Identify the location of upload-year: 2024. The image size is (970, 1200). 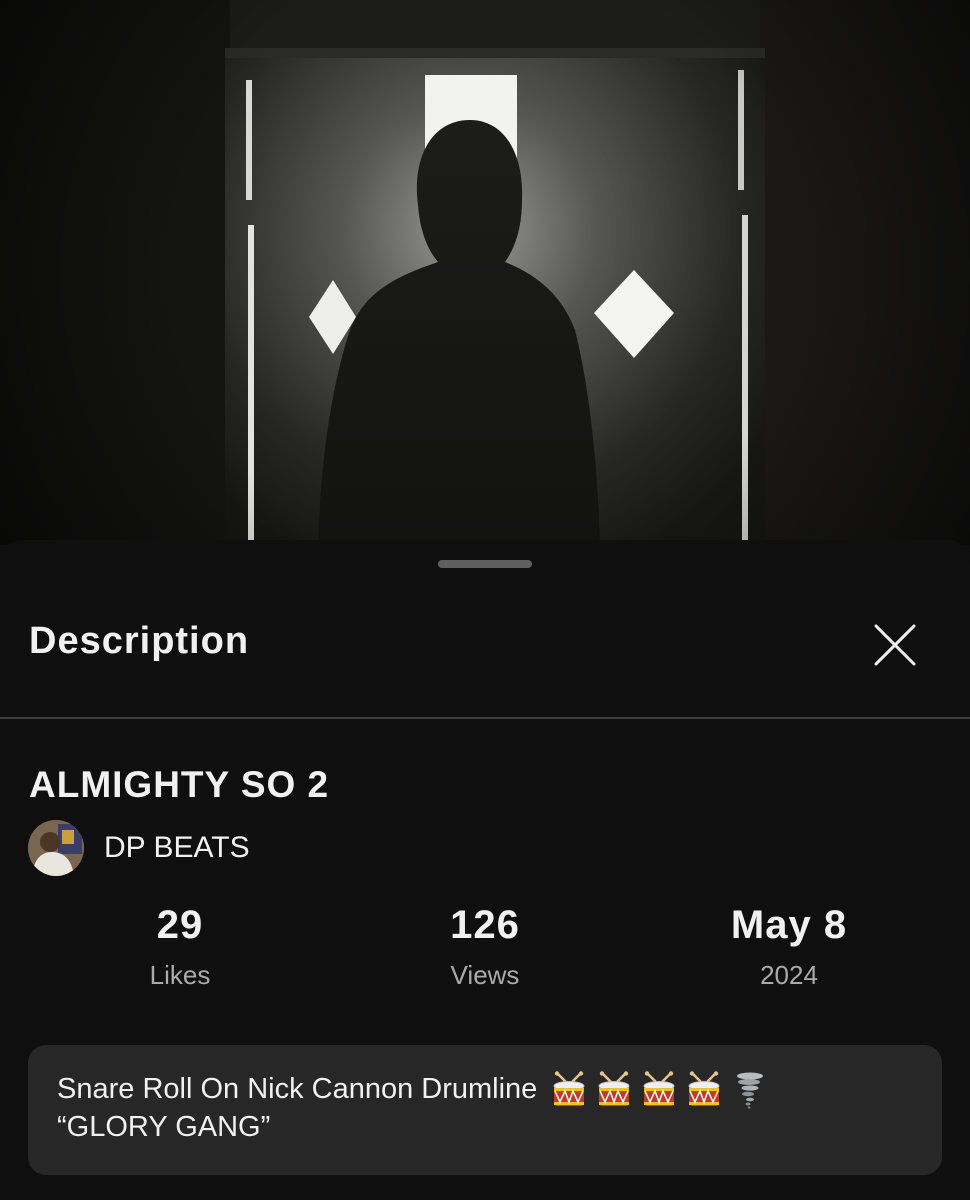
(789, 975).